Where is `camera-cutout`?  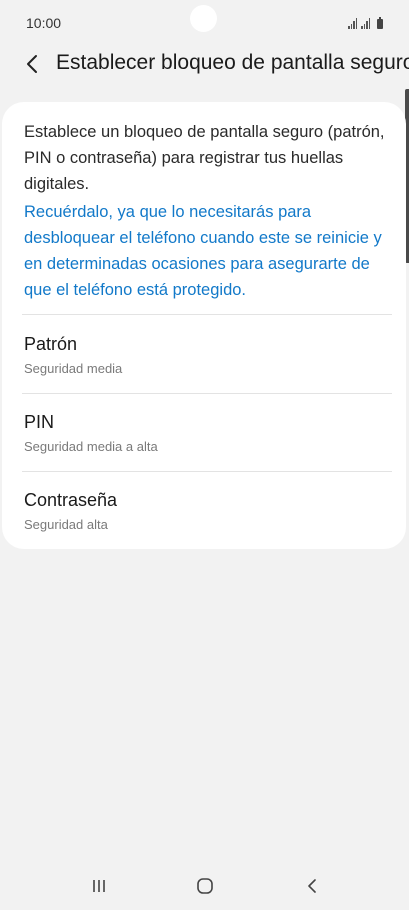
camera-cutout is located at coordinates (203, 18).